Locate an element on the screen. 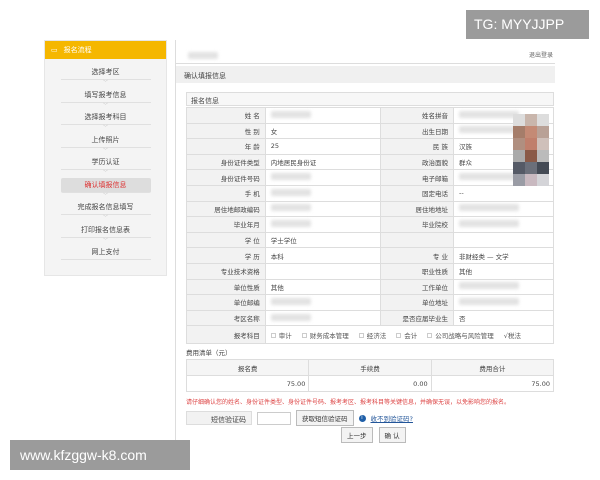  subject-checkbox: √税法 is located at coordinates (512, 335).